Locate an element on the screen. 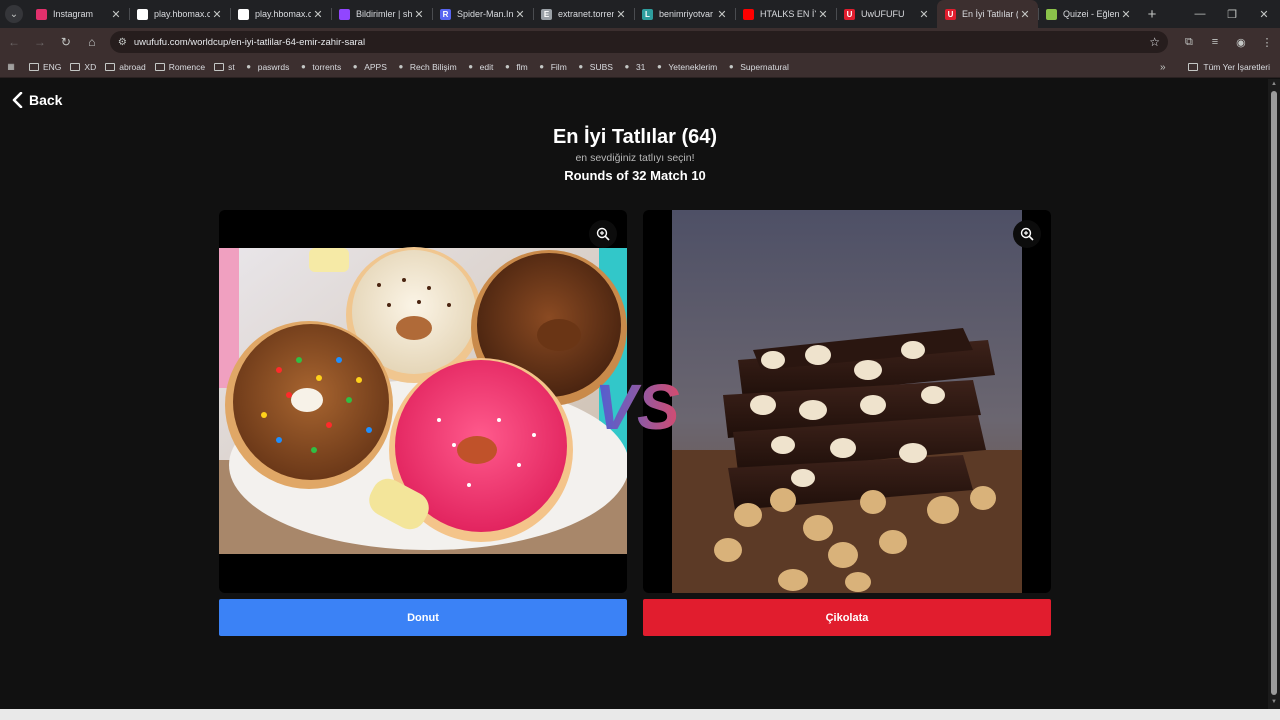 Image resolution: width=1280 pixels, height=720 pixels. tab-search-button: ⌄ is located at coordinates (14, 14).